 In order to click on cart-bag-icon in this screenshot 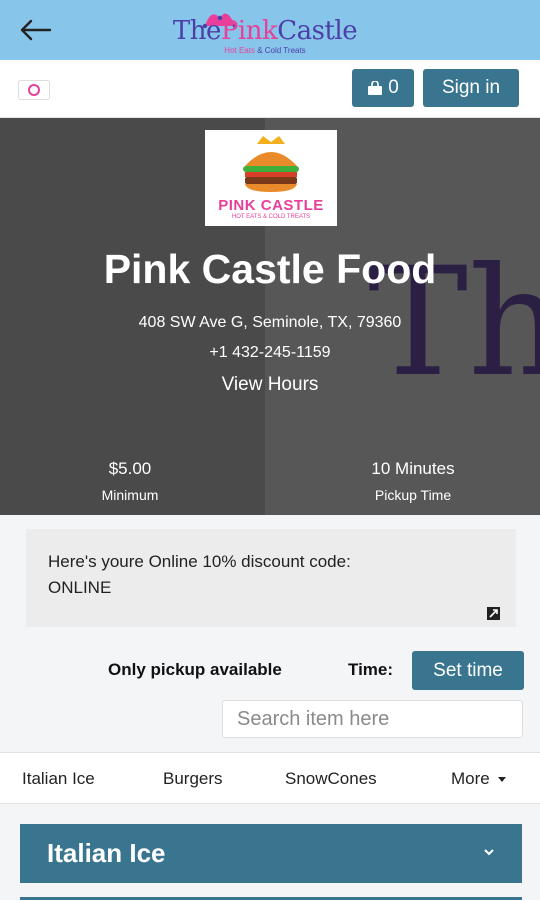, I will do `click(375, 88)`.